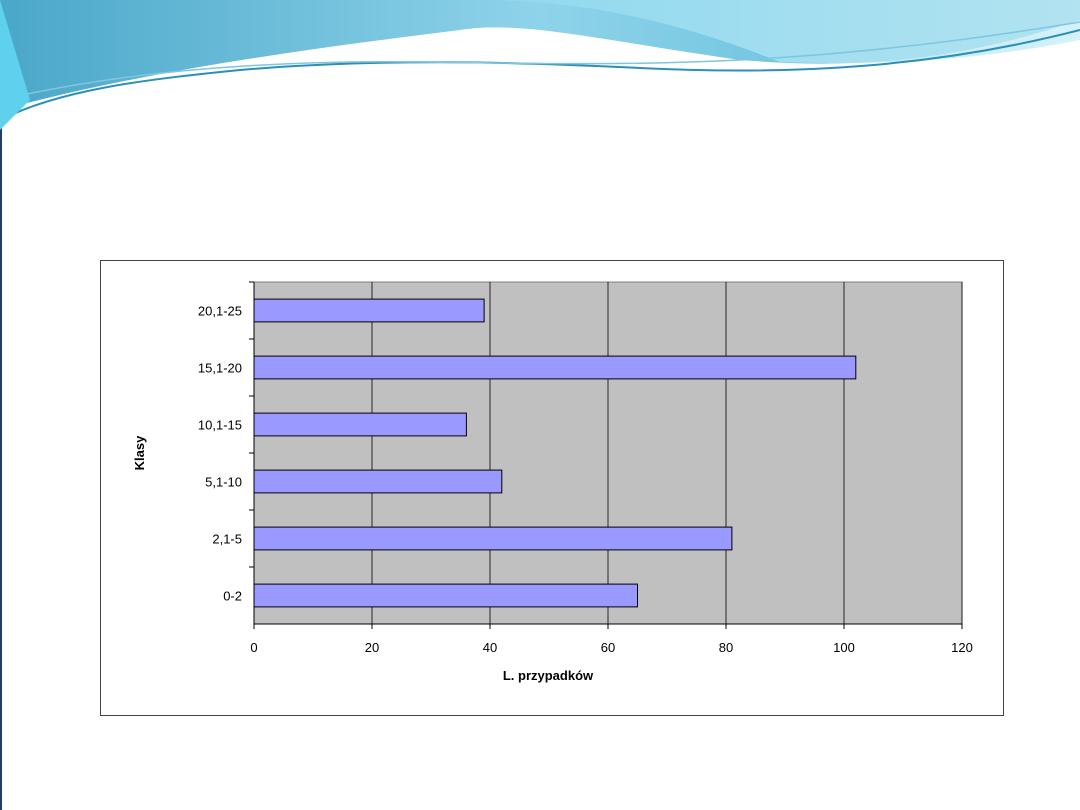 The image size is (1080, 810). Describe the element at coordinates (223, 482) in the screenshot. I see `y-tick-label: 5,1-10` at that location.